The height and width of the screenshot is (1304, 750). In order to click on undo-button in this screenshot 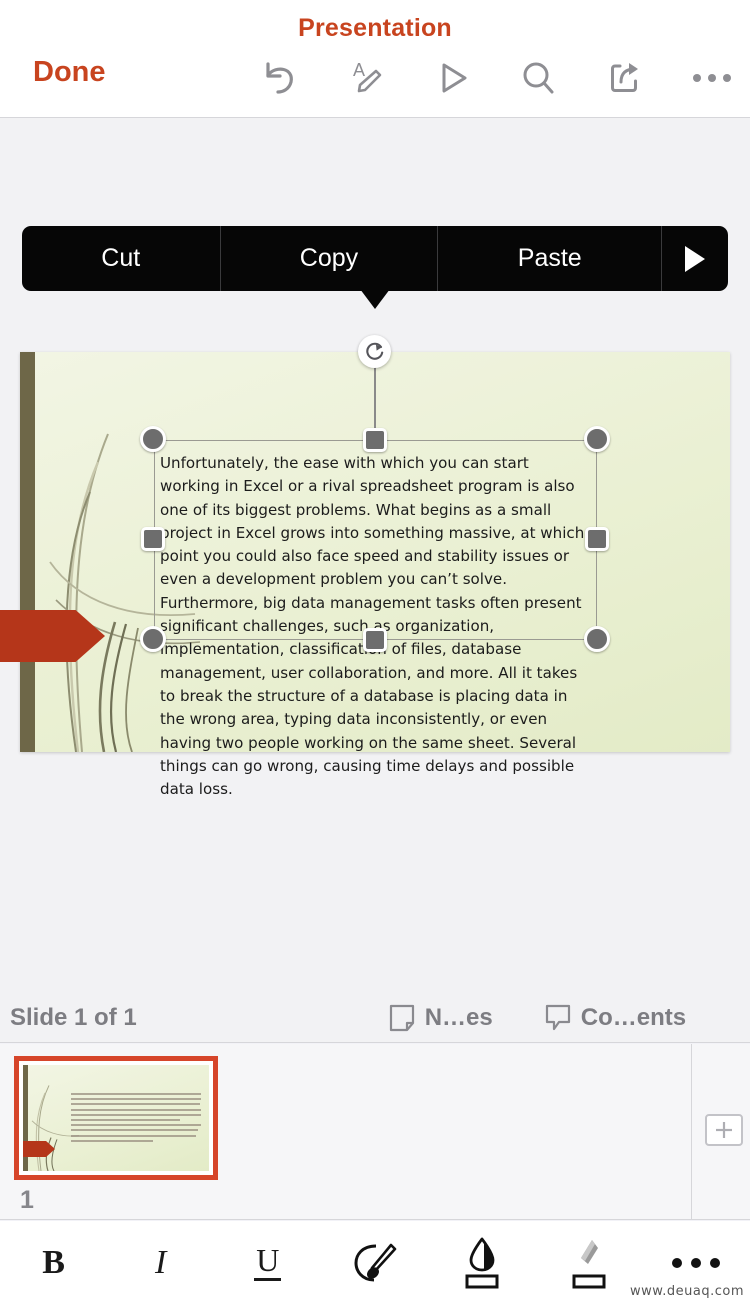, I will do `click(278, 78)`.